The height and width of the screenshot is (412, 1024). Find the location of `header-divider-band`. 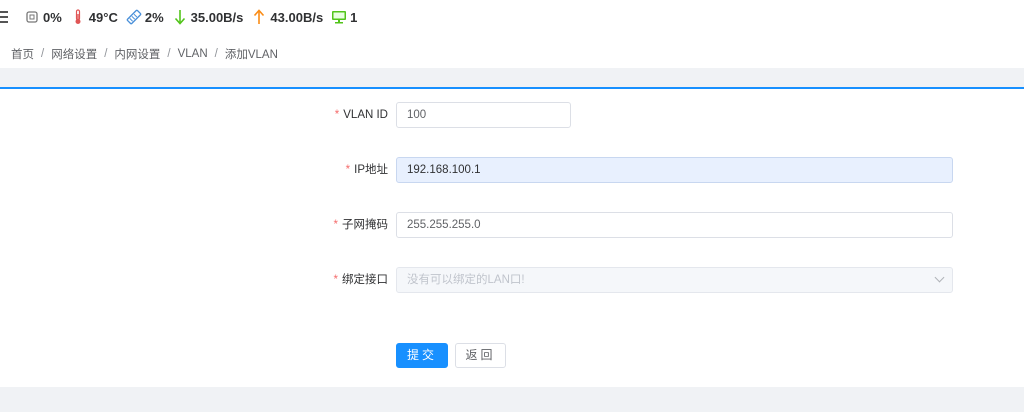

header-divider-band is located at coordinates (512, 77).